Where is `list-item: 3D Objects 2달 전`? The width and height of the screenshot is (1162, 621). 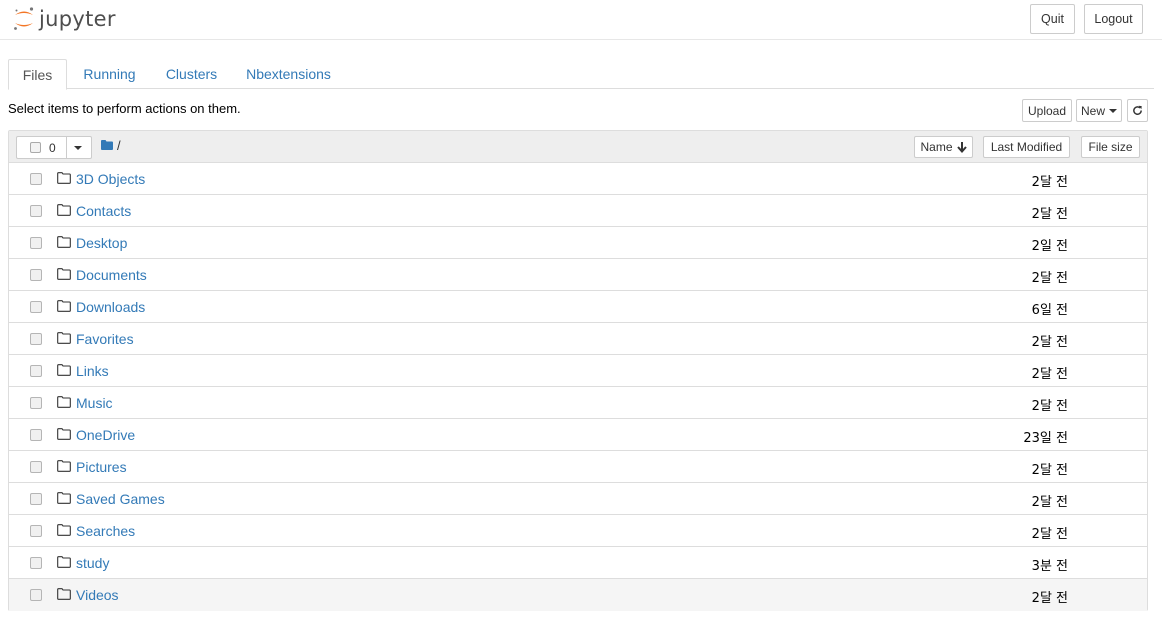 list-item: 3D Objects 2달 전 is located at coordinates (578, 179).